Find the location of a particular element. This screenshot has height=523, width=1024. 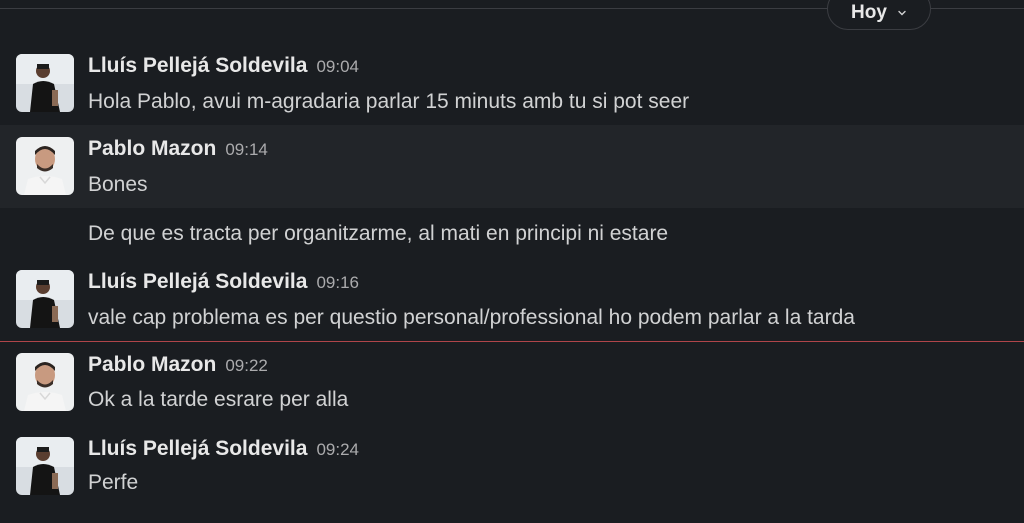

message-header: Lluís Pellejá Soldevila 09:16 is located at coordinates (223, 282).